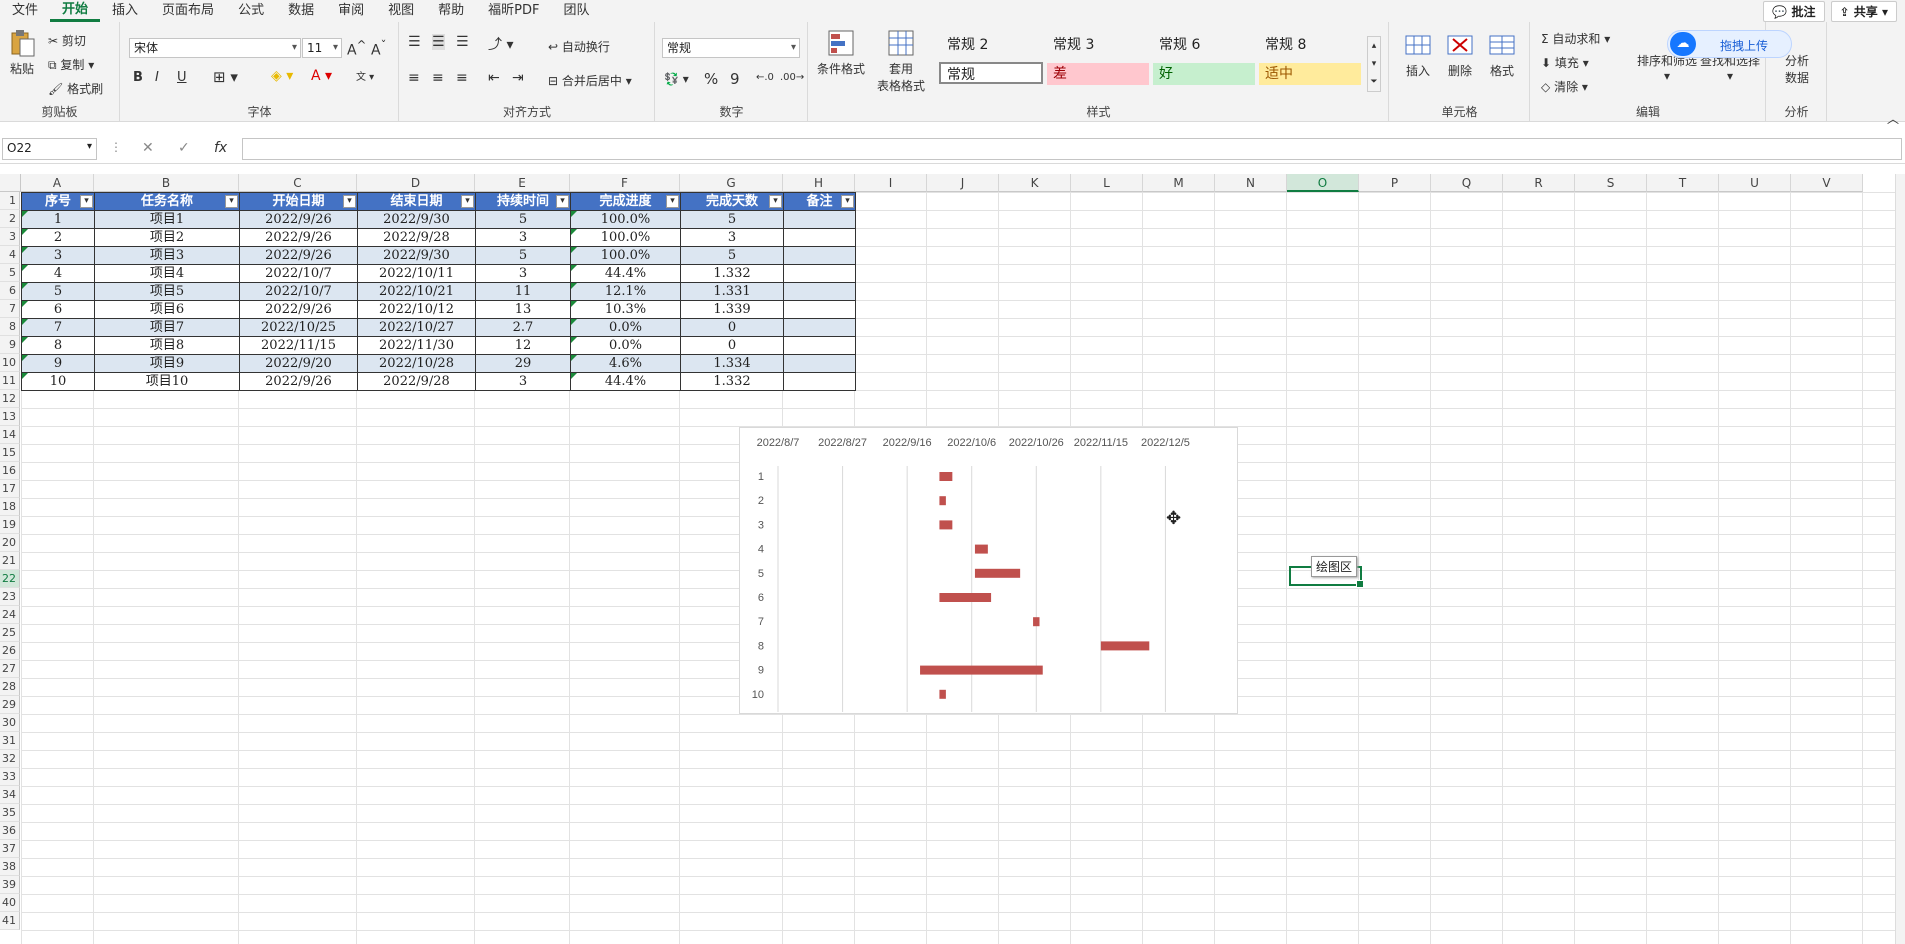 The height and width of the screenshot is (944, 1905). Describe the element at coordinates (1467, 183) in the screenshot. I see `column-header-Q: Q` at that location.